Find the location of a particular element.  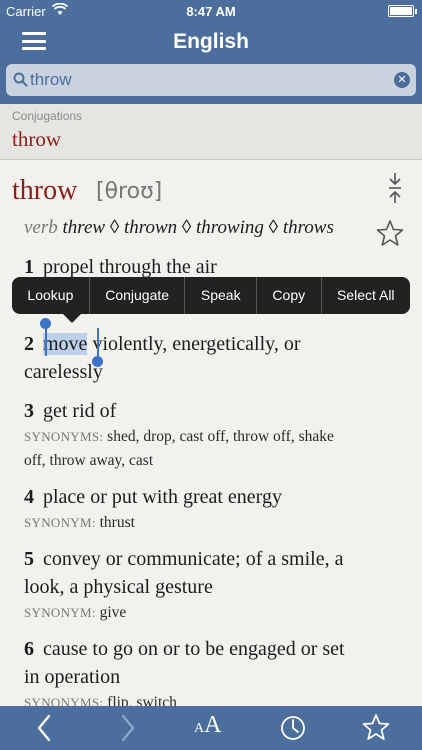

menu-select-all: Select All is located at coordinates (366, 295).